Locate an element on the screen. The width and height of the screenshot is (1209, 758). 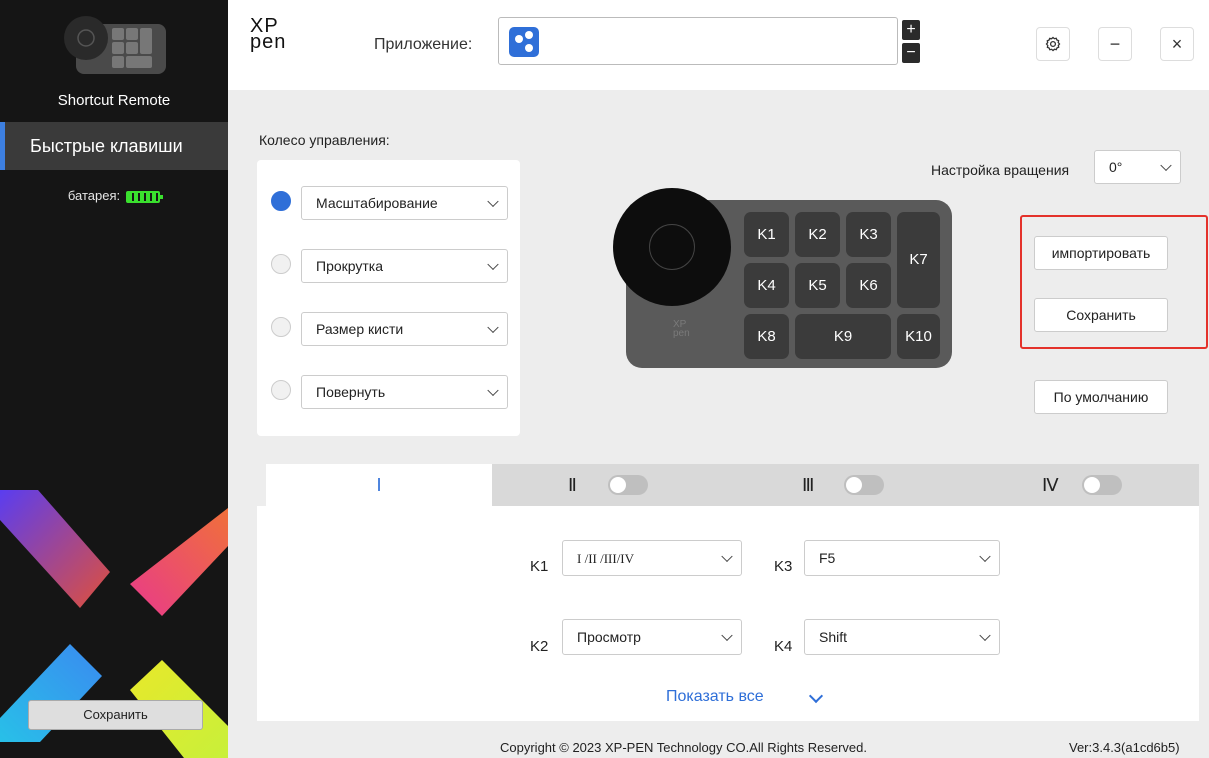
rotation-value: 0° is located at coordinates (1116, 167).